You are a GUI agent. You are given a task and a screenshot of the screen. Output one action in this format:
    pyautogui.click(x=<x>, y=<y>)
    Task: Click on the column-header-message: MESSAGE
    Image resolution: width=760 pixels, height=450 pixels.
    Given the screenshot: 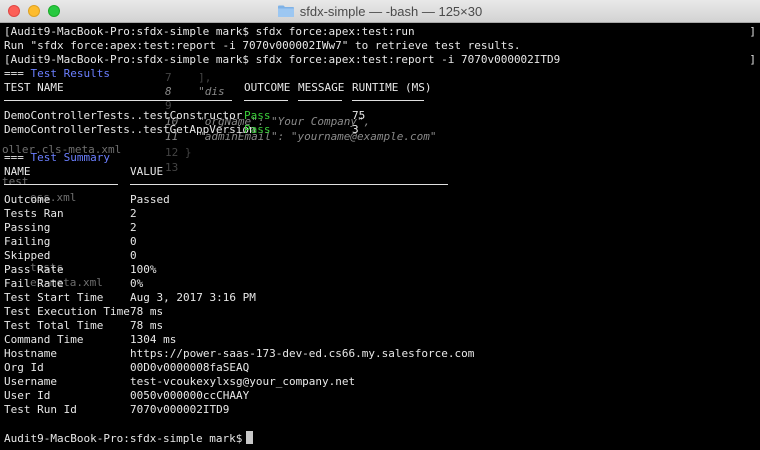 What is the action you would take?
    pyautogui.click(x=321, y=87)
    